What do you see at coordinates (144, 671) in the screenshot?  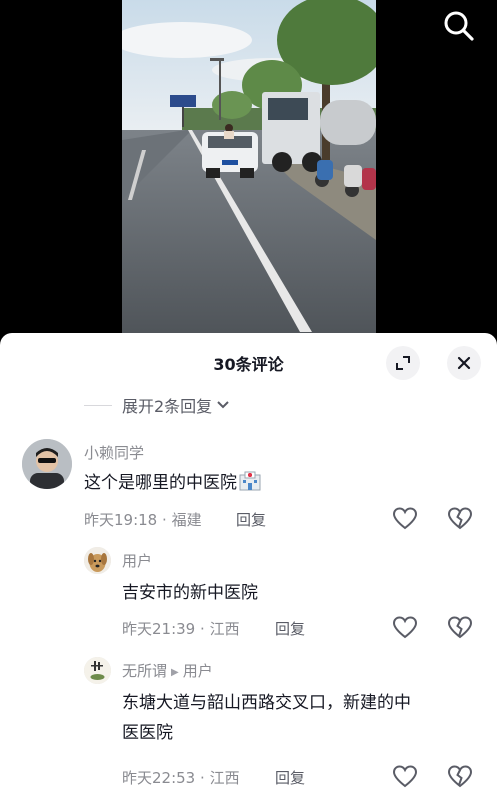 I see `reply-author: 无所谓` at bounding box center [144, 671].